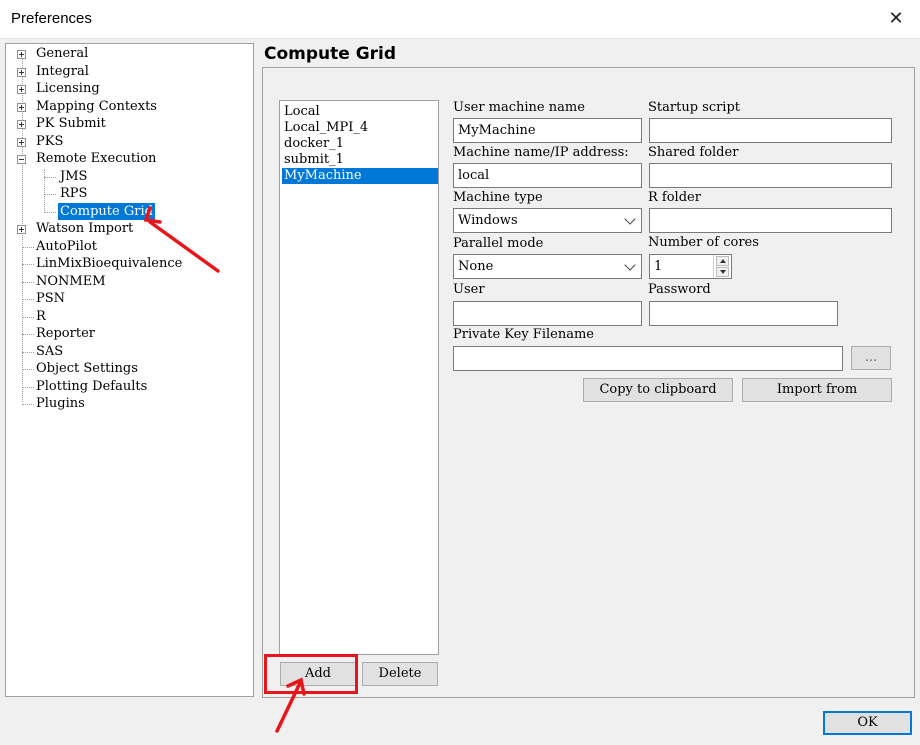 Image resolution: width=920 pixels, height=745 pixels. Describe the element at coordinates (152, 215) in the screenshot. I see `arrow-head-icon` at that location.